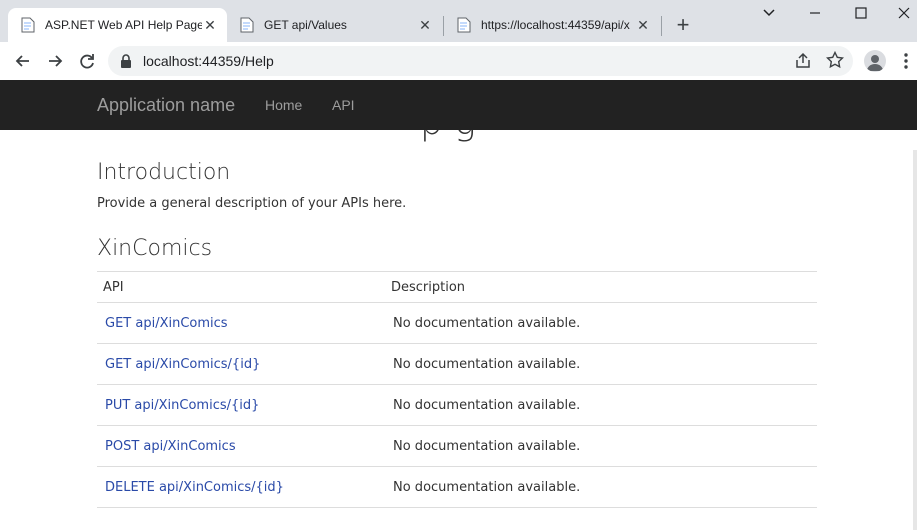 The image size is (917, 530). I want to click on kebab-menu-icon, so click(906, 61).